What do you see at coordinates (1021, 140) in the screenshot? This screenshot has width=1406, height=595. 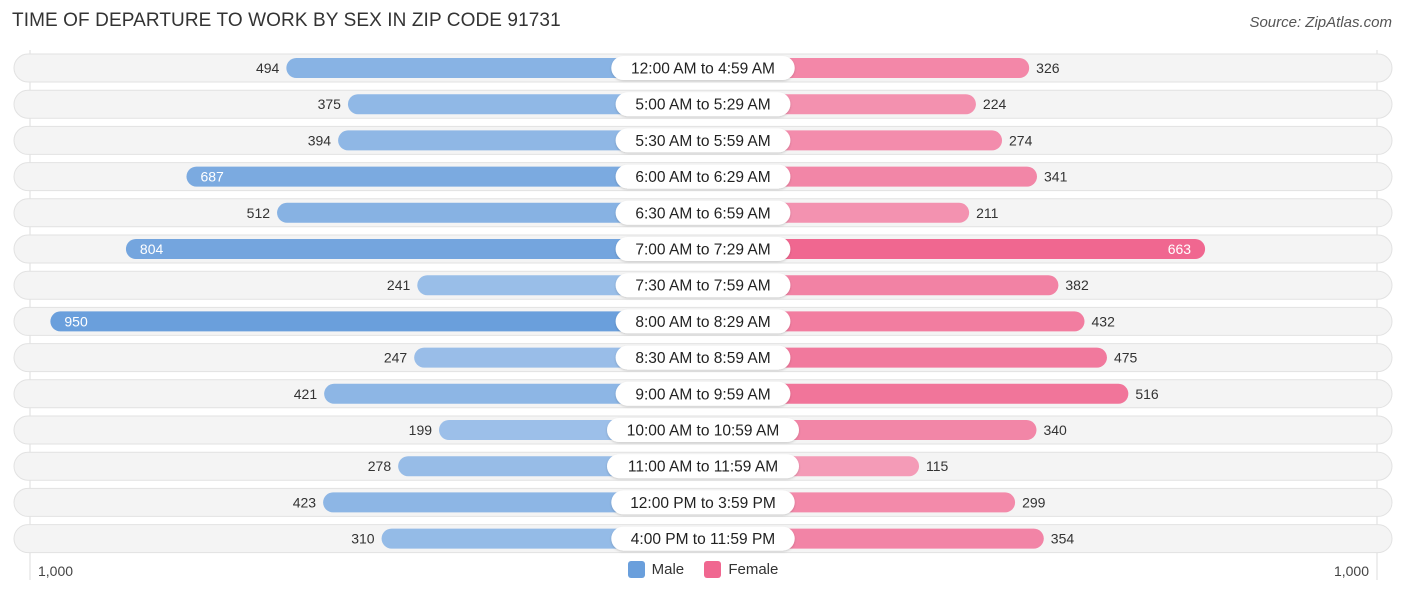 I see `value-label-female: 274` at bounding box center [1021, 140].